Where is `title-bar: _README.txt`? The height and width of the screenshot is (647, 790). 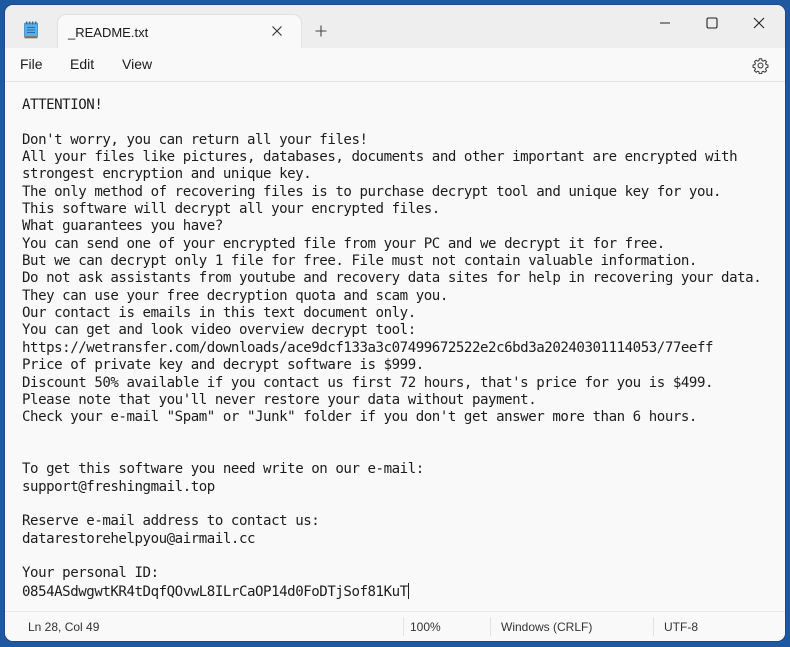 title-bar: _README.txt is located at coordinates (395, 26).